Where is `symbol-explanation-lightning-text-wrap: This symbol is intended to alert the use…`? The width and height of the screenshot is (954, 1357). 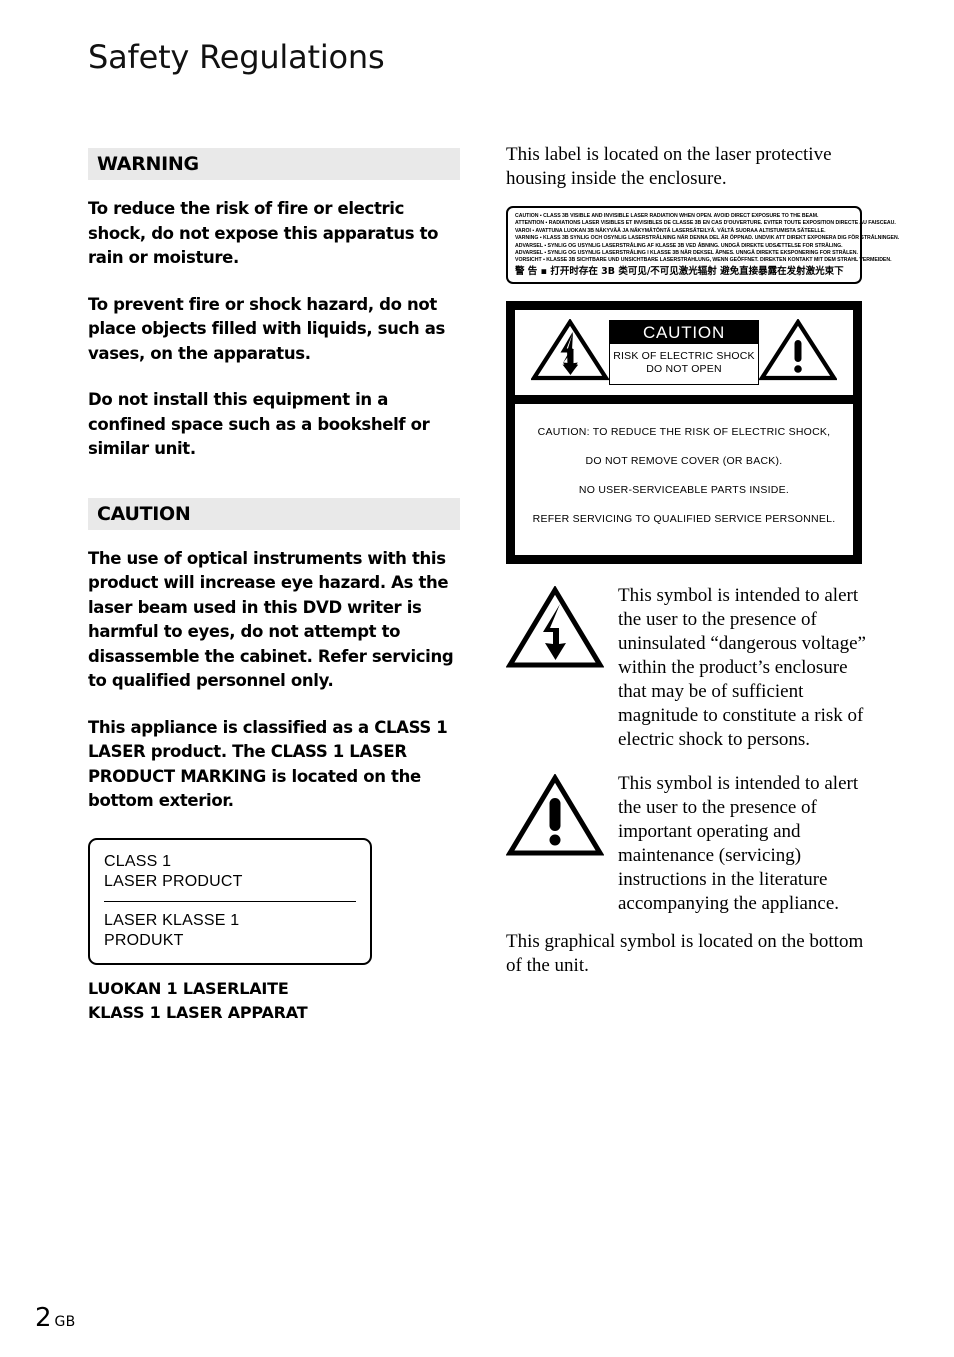
symbol-explanation-lightning-text-wrap: This symbol is intended to alert the use… is located at coordinates (743, 668).